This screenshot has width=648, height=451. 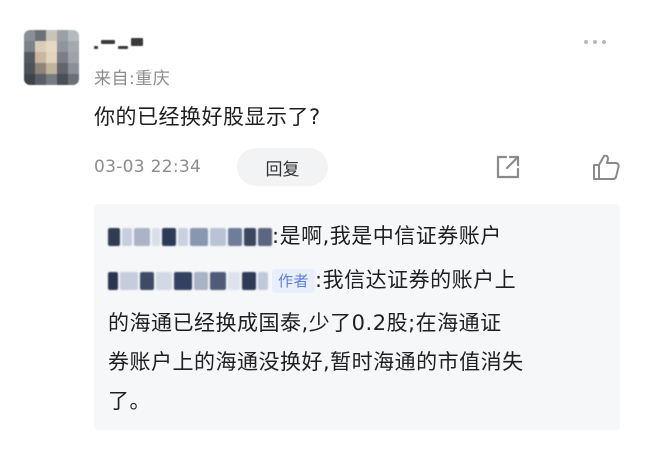 I want to click on reply-text-line-2: :我信达证券的账户上, so click(x=416, y=280).